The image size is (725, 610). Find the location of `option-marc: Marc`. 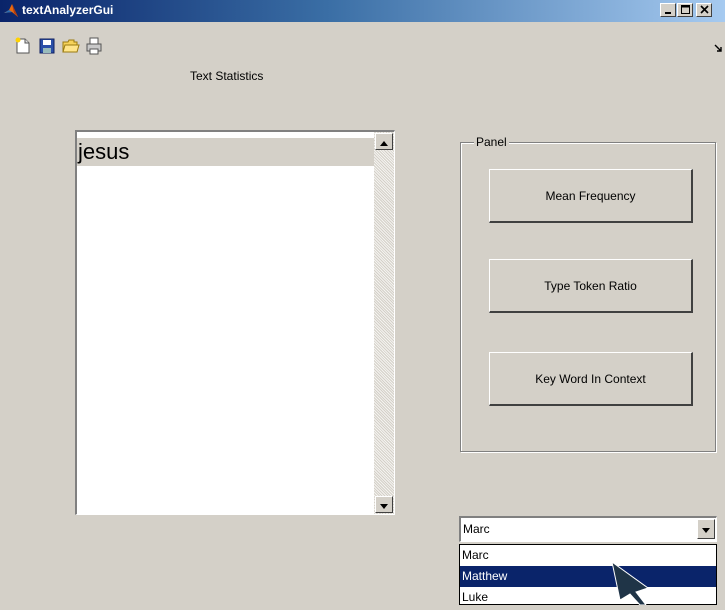

option-marc: Marc is located at coordinates (588, 555).